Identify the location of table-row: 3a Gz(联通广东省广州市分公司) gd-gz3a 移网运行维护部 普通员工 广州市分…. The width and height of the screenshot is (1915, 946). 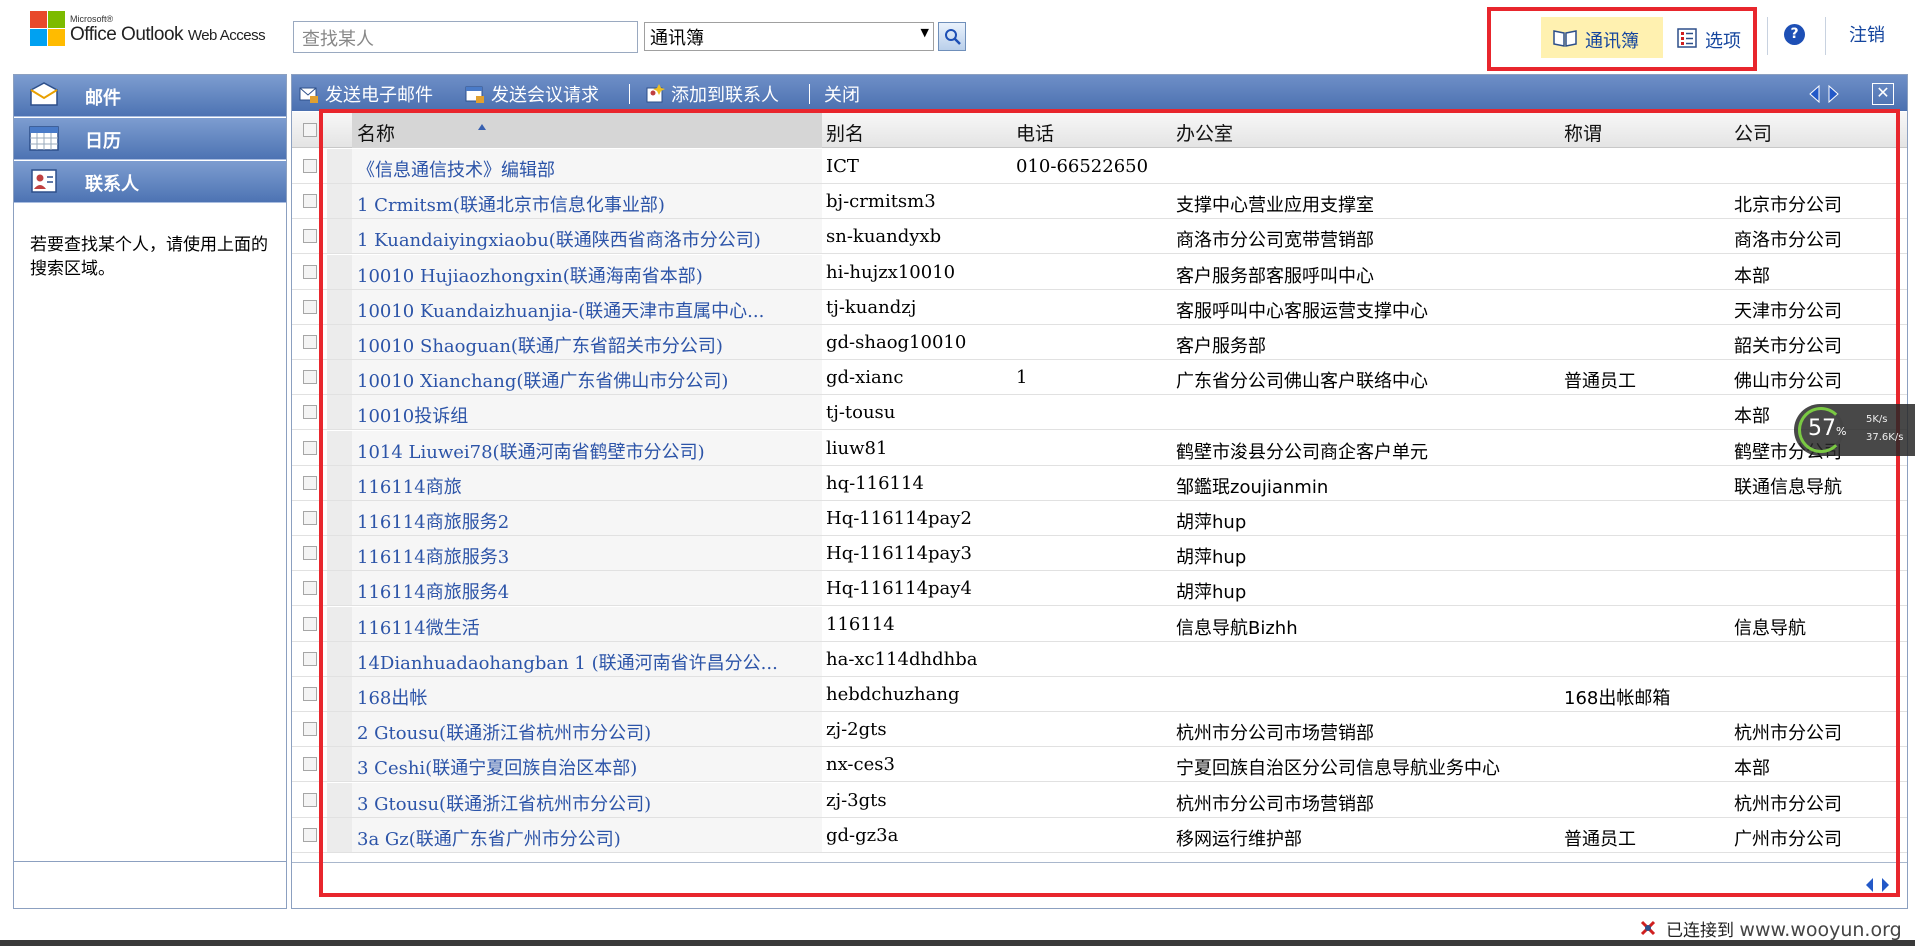
(1099, 835).